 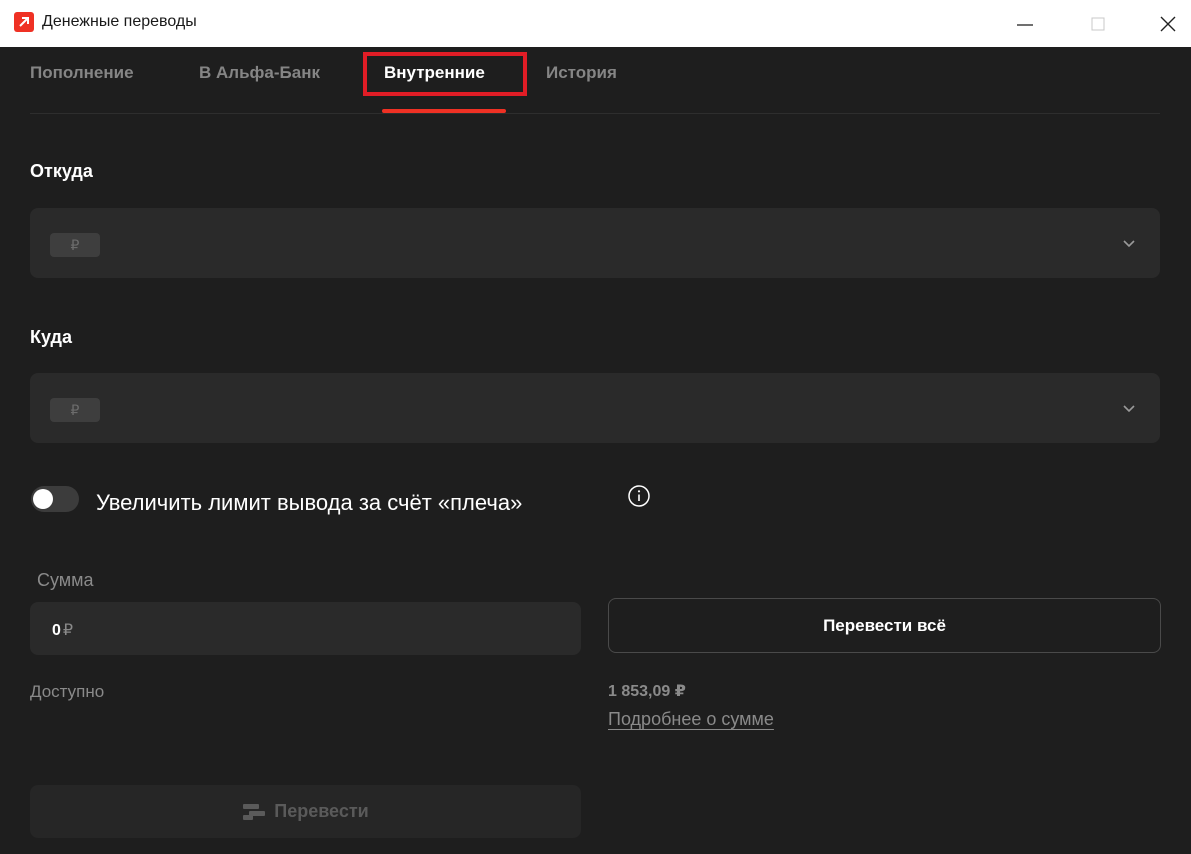 What do you see at coordinates (595, 23) in the screenshot?
I see `window-titlebar: Денежные переводы` at bounding box center [595, 23].